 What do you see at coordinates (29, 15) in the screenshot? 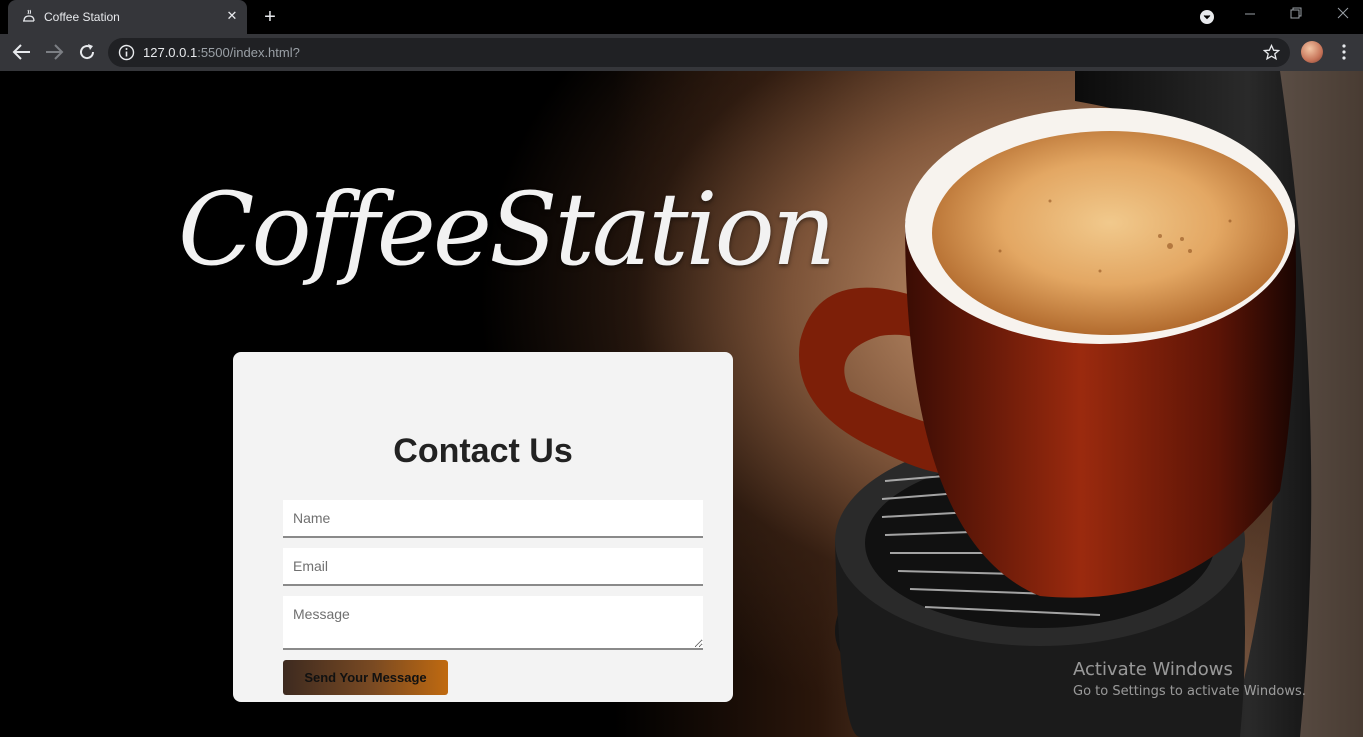
I see `coffee-favicon-icon` at bounding box center [29, 15].